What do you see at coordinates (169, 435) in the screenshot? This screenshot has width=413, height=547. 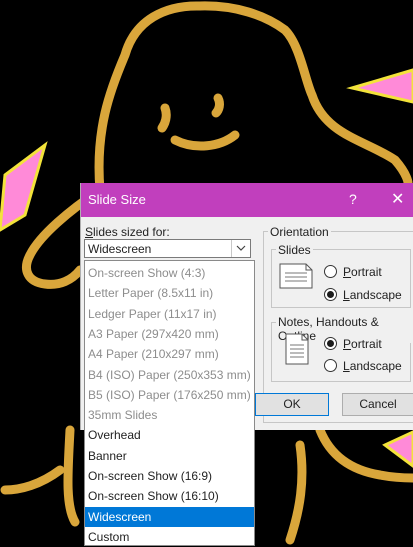 I see `dropdown-item: Overhead` at bounding box center [169, 435].